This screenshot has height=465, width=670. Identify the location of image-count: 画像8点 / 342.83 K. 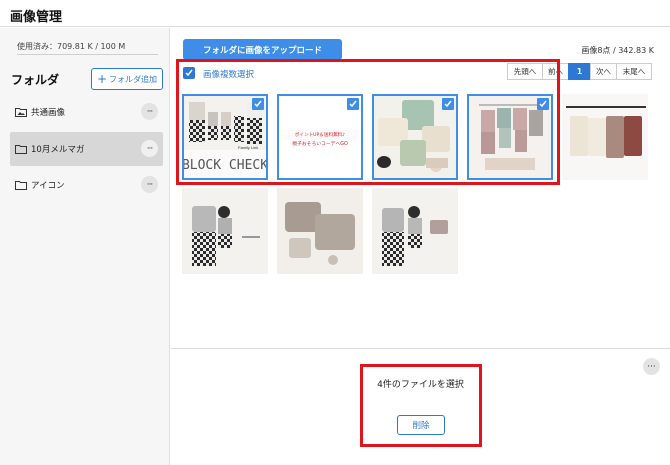
(617, 50).